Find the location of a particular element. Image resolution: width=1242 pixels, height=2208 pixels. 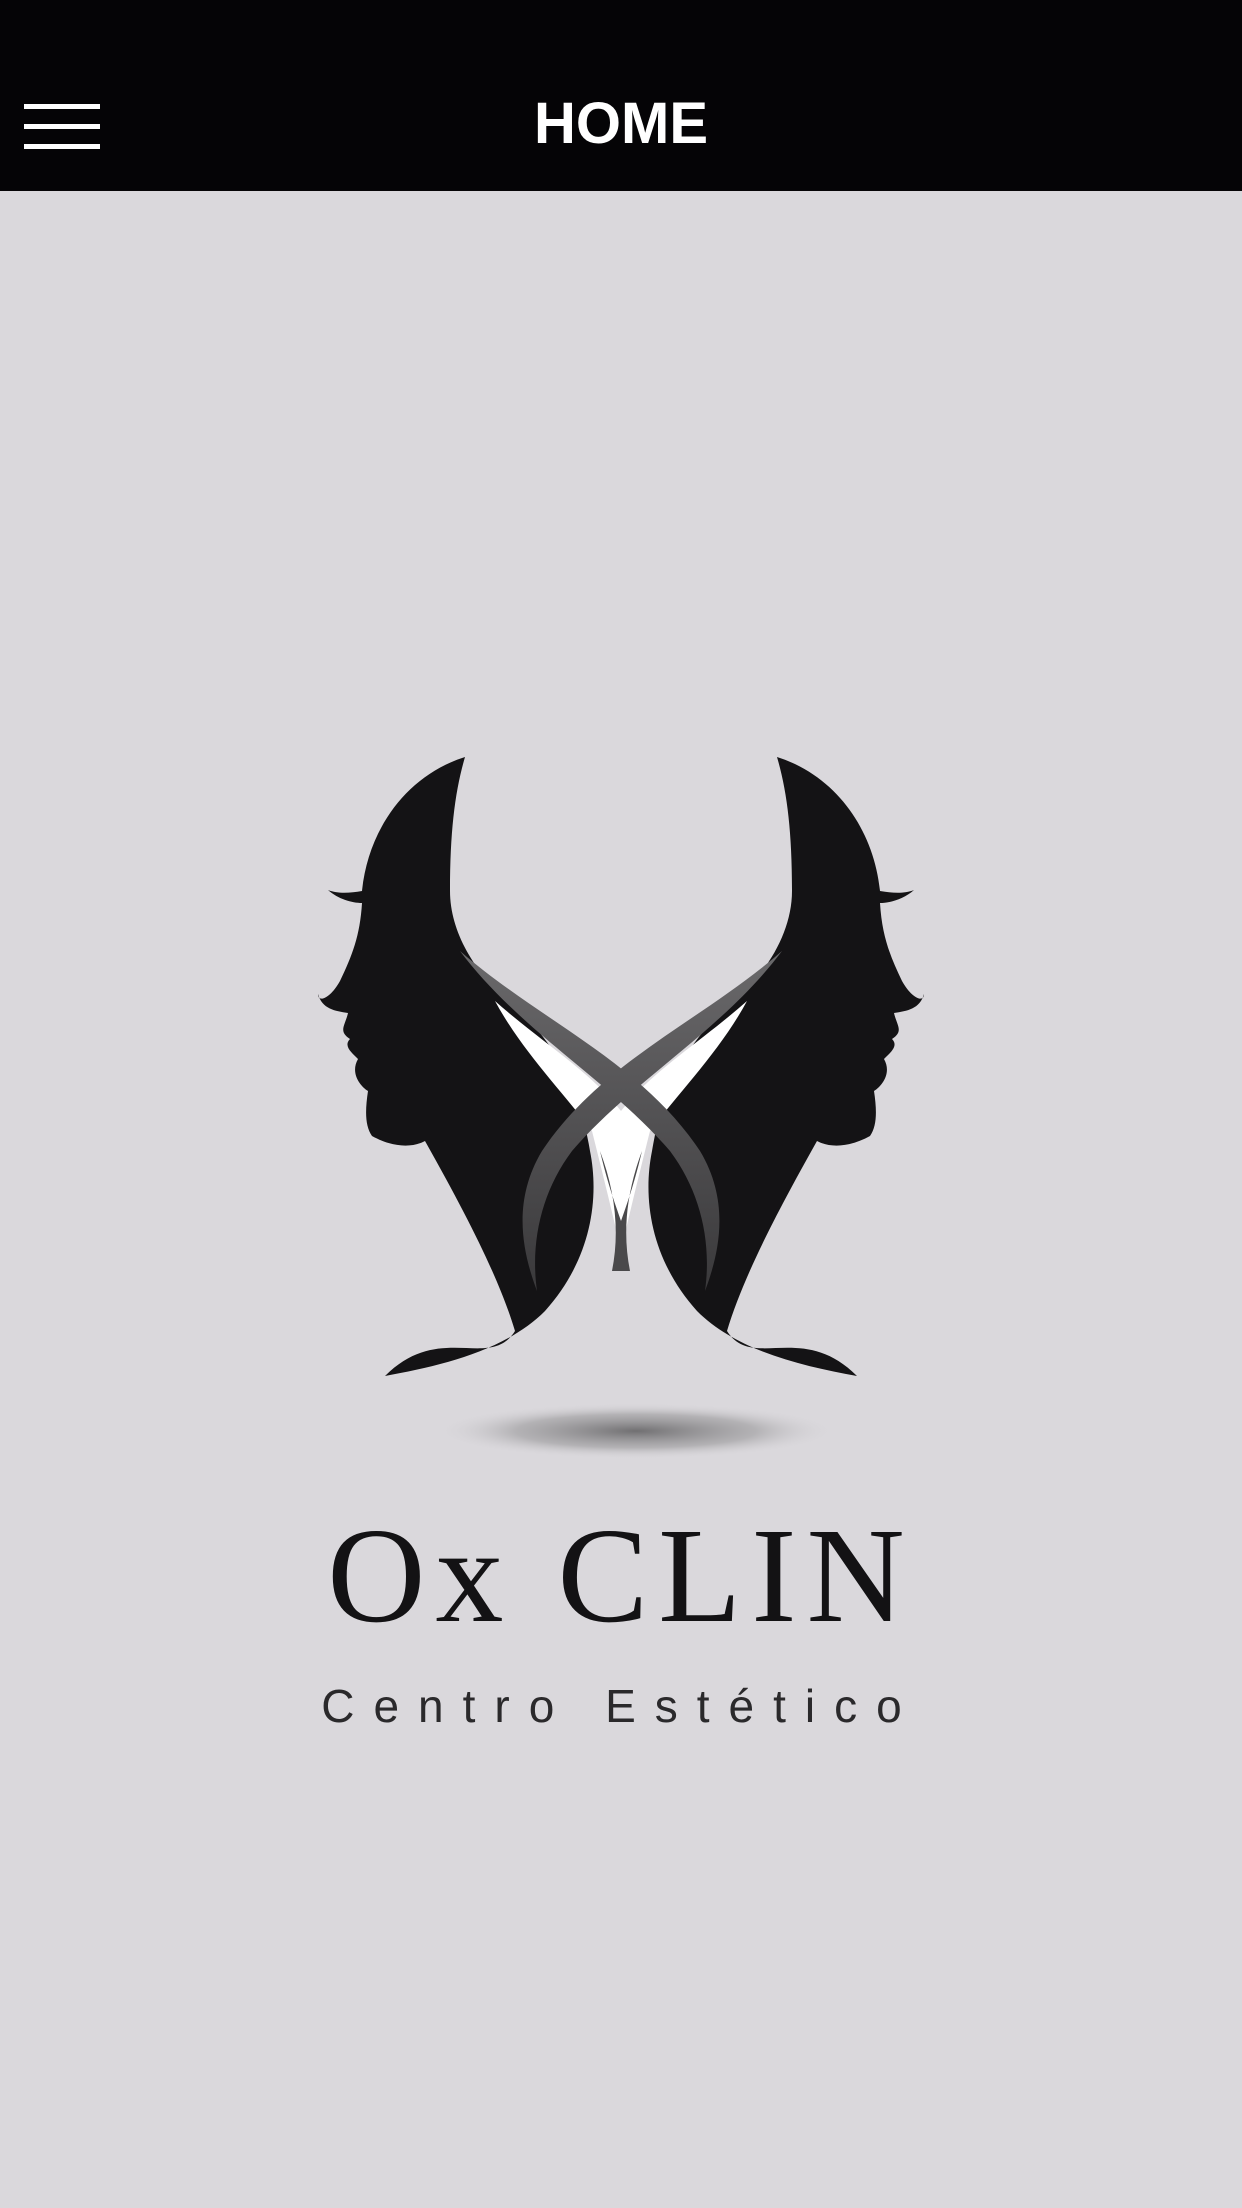

brand-tagline: Centro Estético is located at coordinates (621, 1706).